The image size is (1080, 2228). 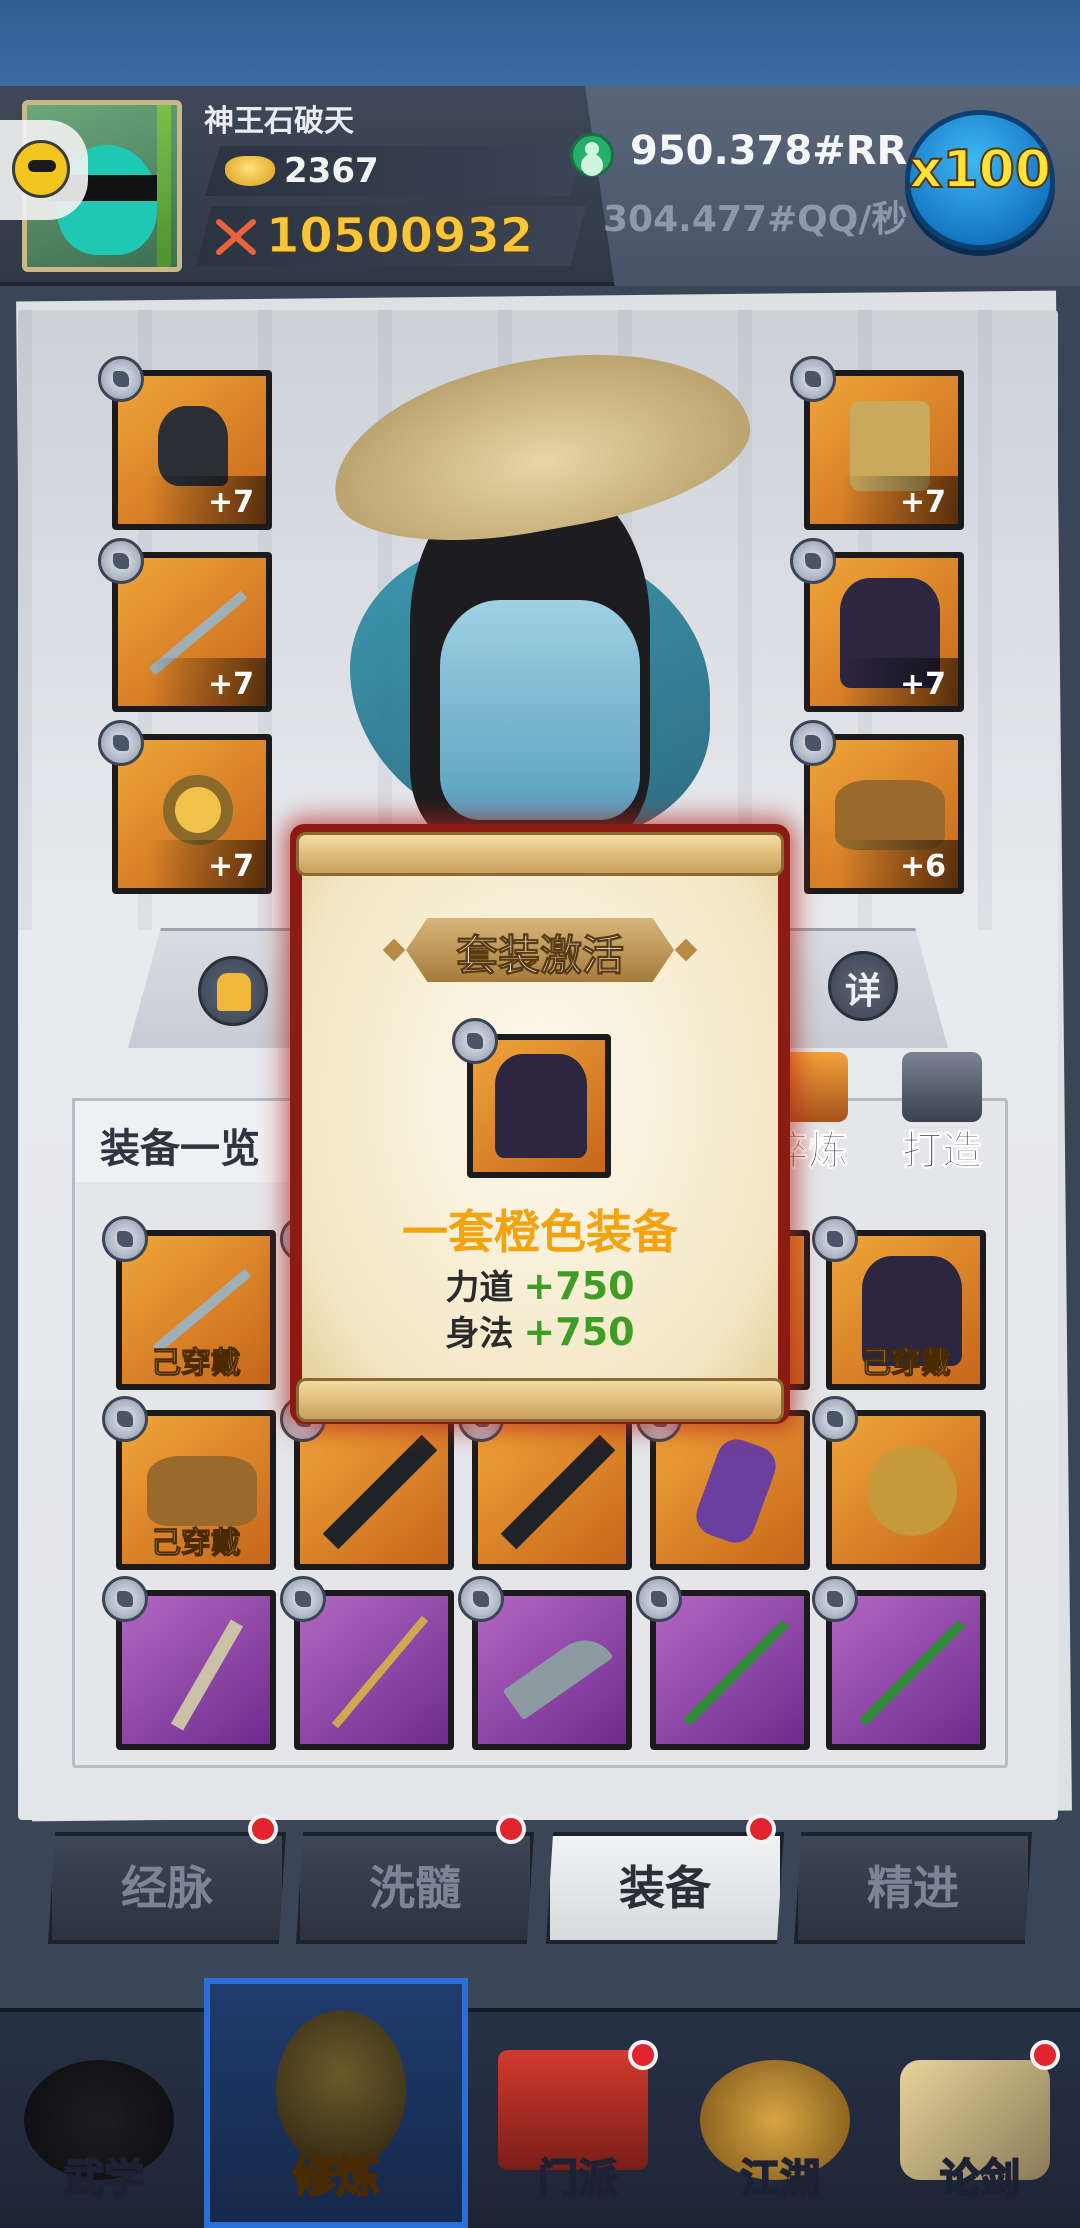 I want to click on helmet-icon, so click(x=193, y=446).